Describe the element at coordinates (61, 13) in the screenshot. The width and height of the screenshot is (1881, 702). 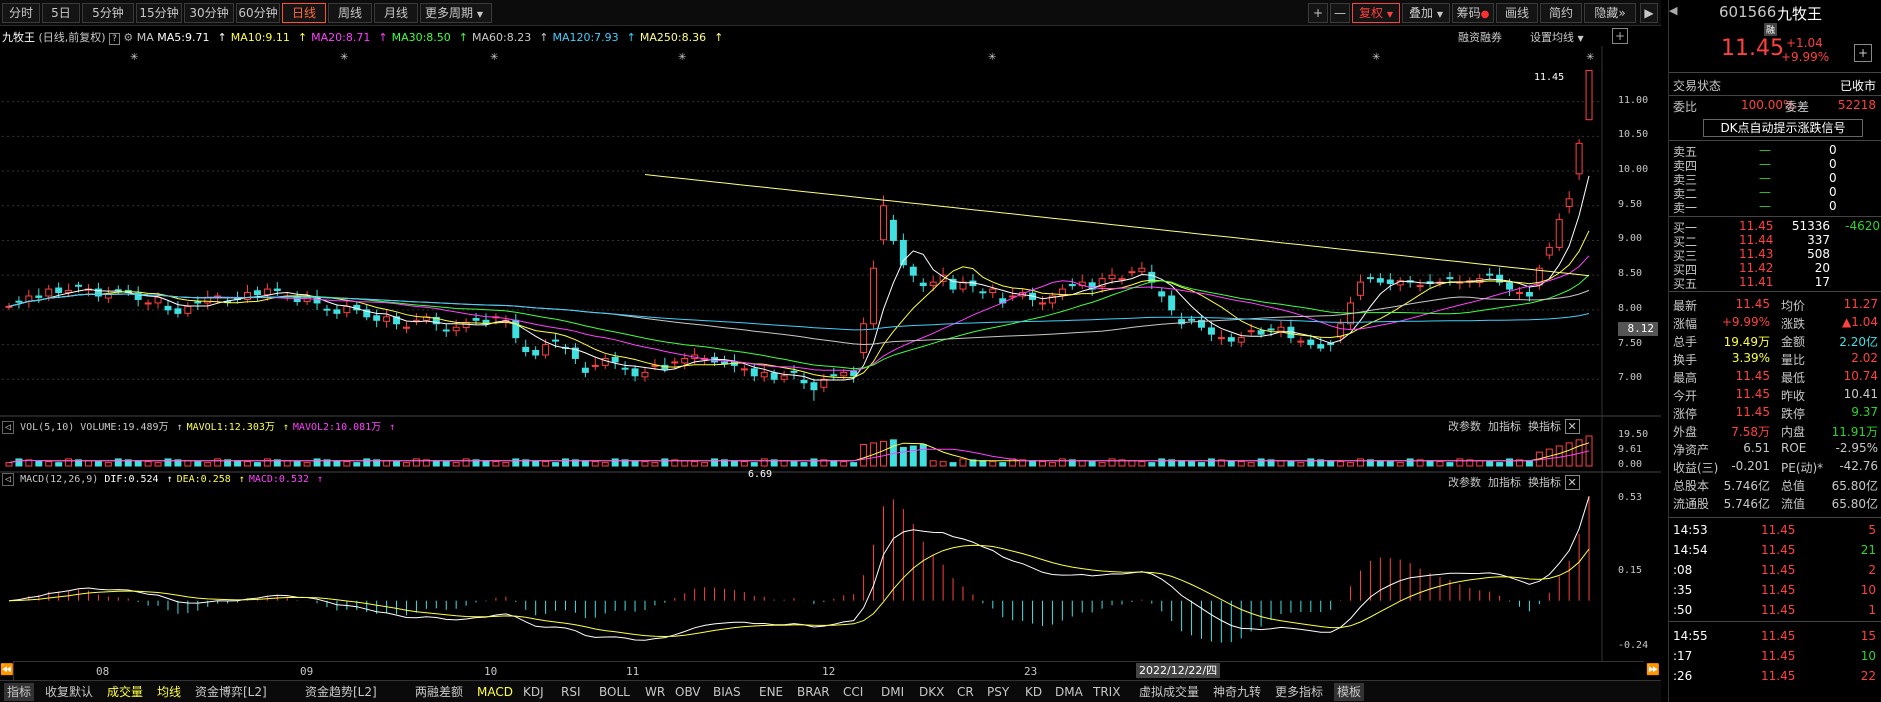
I see `period-tab-5day: 5日` at that location.